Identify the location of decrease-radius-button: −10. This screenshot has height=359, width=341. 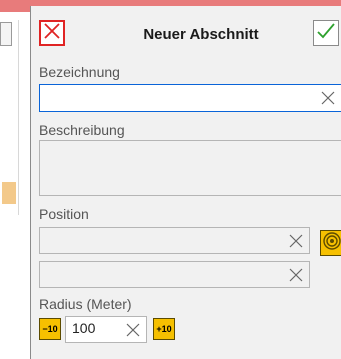
(50, 329).